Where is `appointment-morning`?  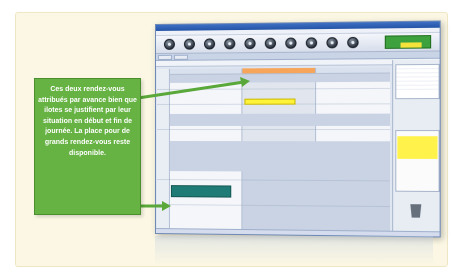
appointment-morning is located at coordinates (270, 101).